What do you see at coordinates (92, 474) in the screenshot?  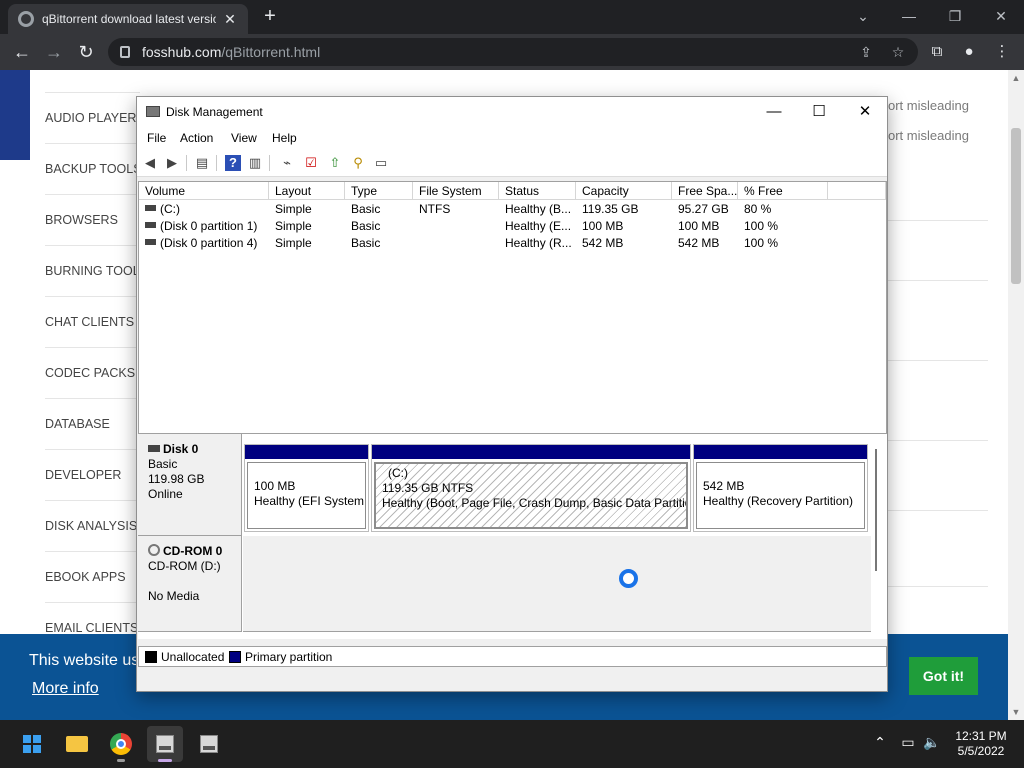 I see `category-item: DEVELOPER` at bounding box center [92, 474].